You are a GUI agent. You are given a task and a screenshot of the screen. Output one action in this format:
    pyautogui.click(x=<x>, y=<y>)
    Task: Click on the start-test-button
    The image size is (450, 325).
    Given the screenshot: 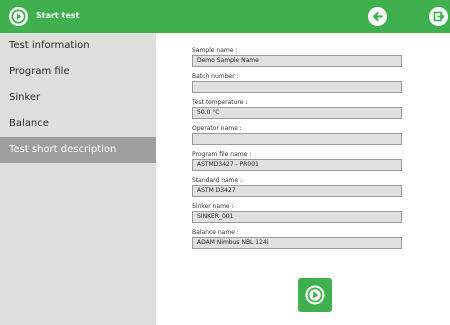 What is the action you would take?
    pyautogui.click(x=315, y=295)
    